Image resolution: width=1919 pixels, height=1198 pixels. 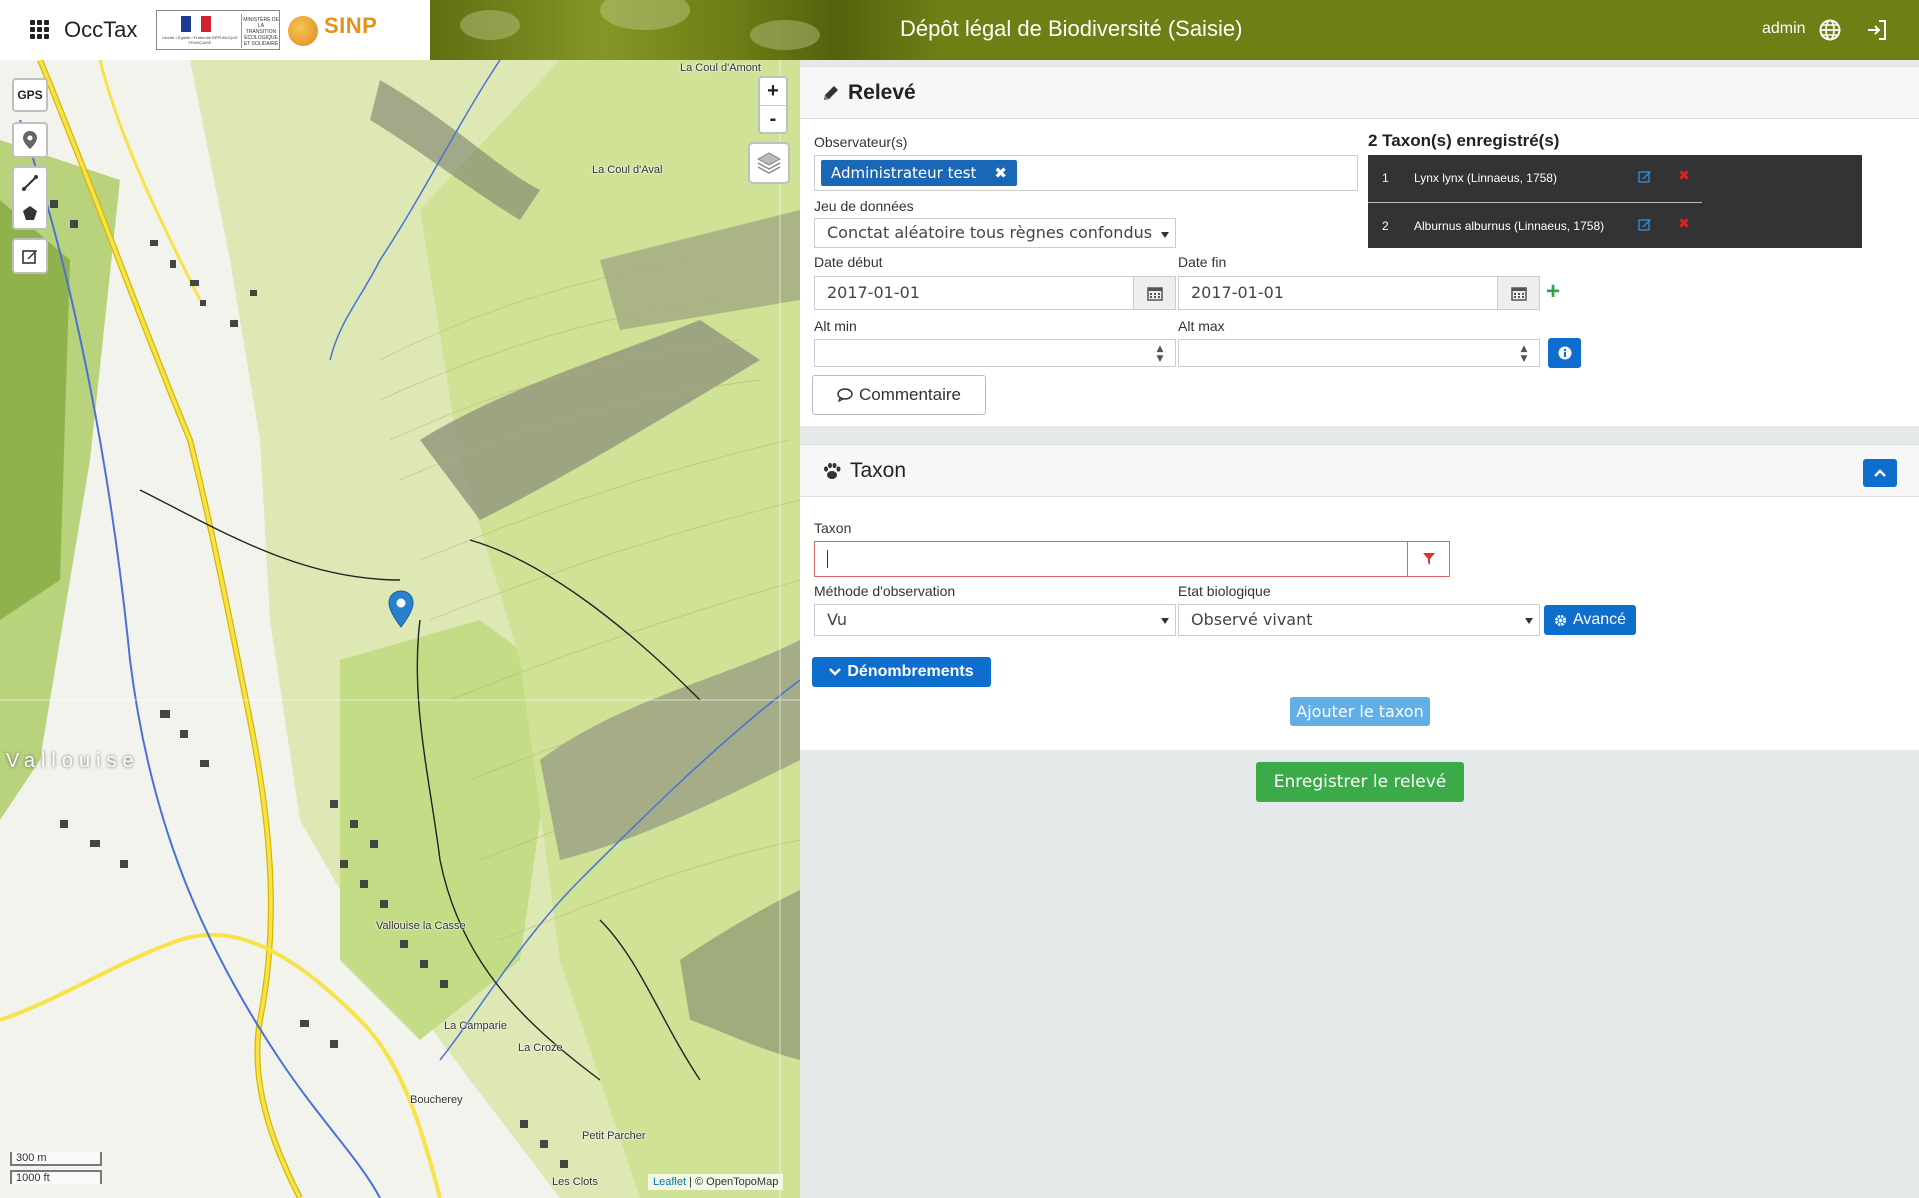 What do you see at coordinates (1536, 176) in the screenshot?
I see `table-row: 1 Lynx lynx (Linnaeus, 1758) ✖` at bounding box center [1536, 176].